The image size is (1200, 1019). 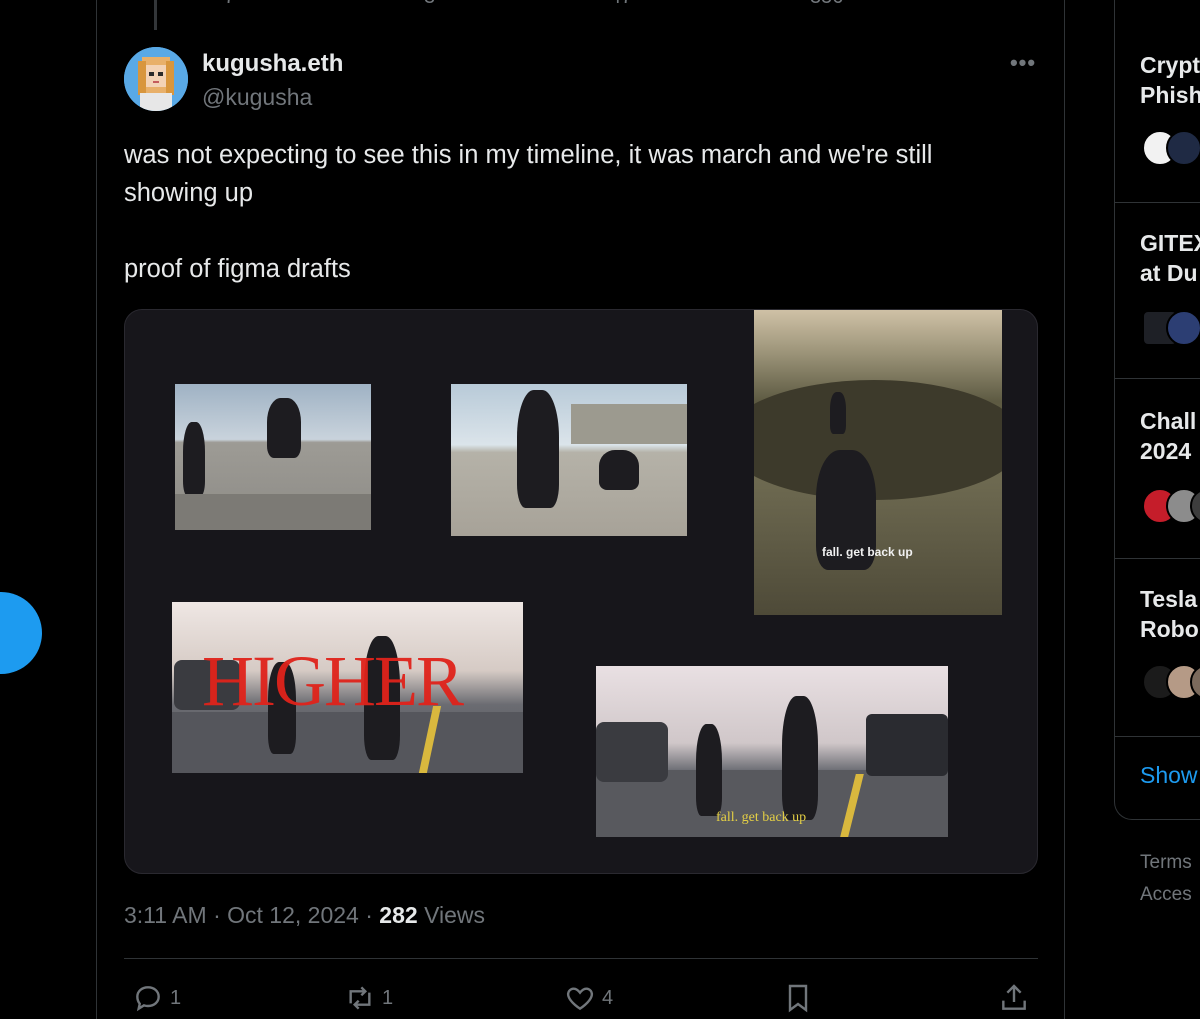 I want to click on bookmark-icon, so click(x=798, y=998).